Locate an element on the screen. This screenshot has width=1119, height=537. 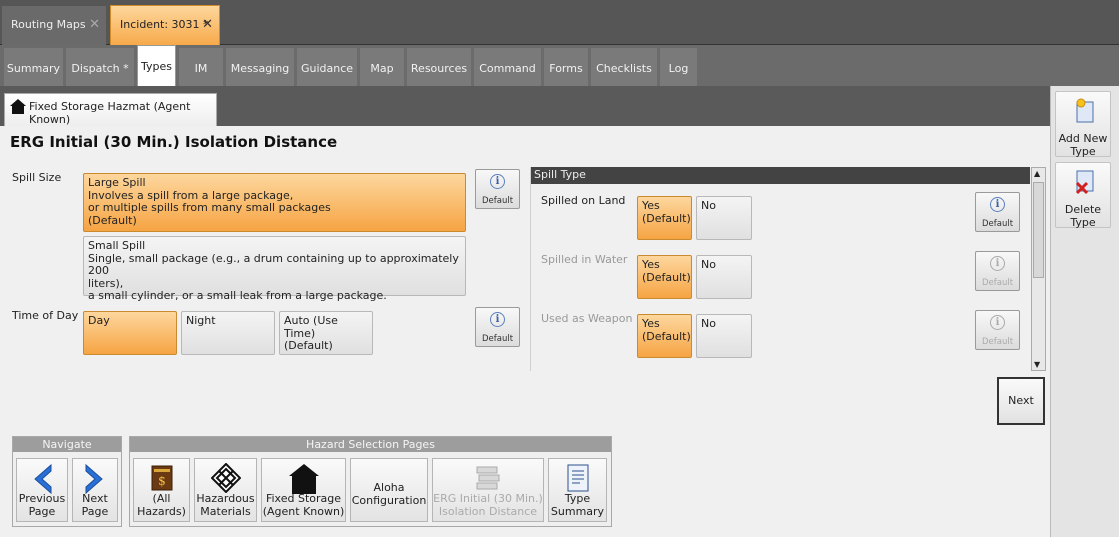
tab-summary: Summary is located at coordinates (33, 67).